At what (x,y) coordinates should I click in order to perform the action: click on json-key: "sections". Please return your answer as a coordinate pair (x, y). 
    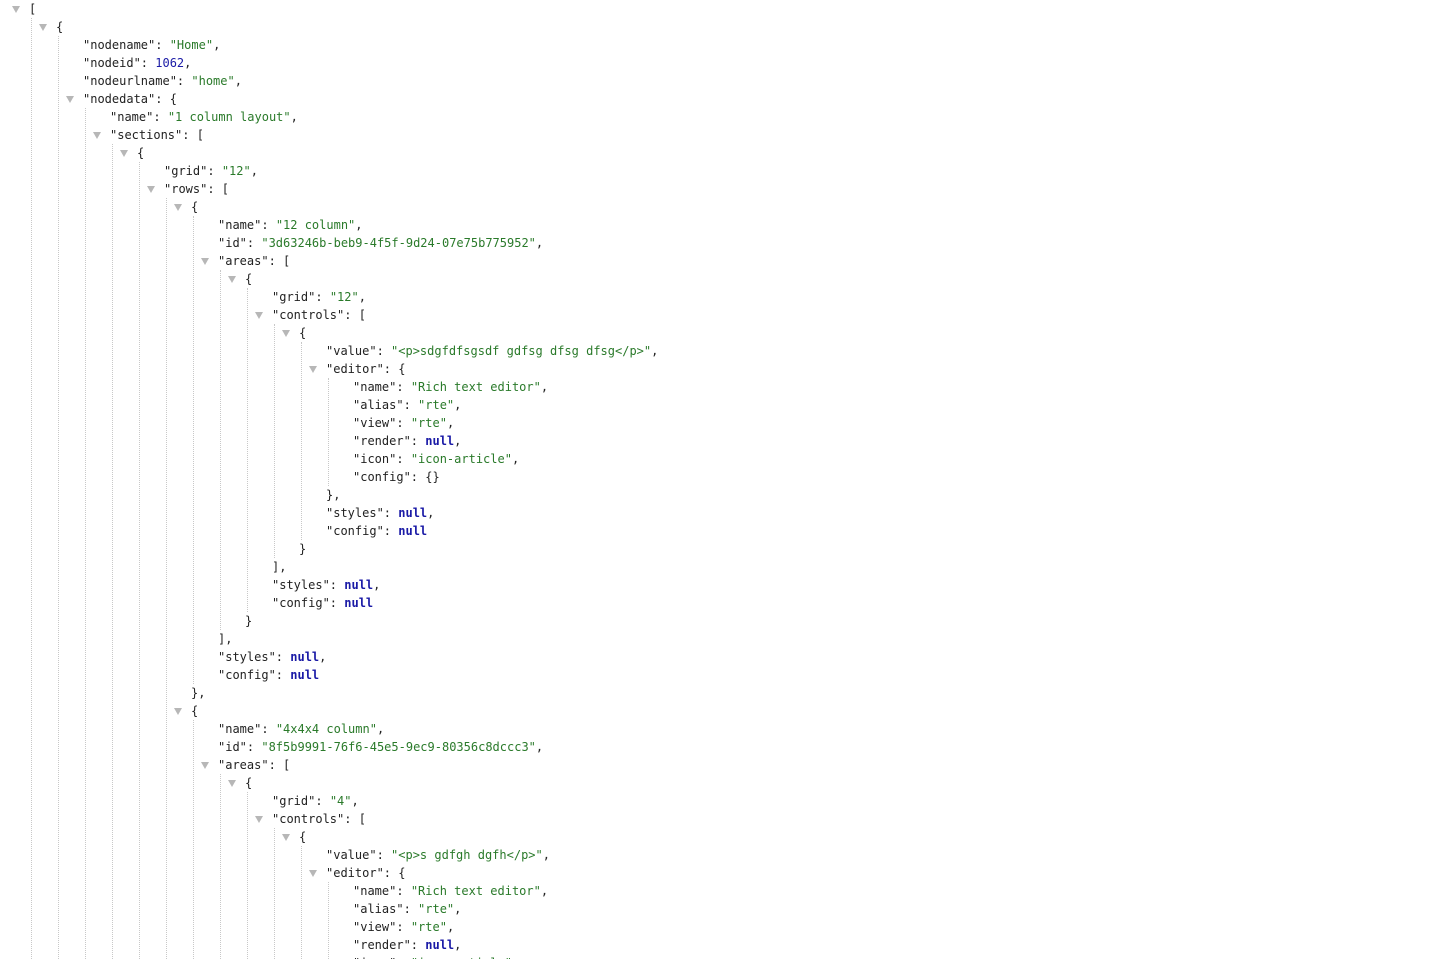
    Looking at the image, I should click on (146, 135).